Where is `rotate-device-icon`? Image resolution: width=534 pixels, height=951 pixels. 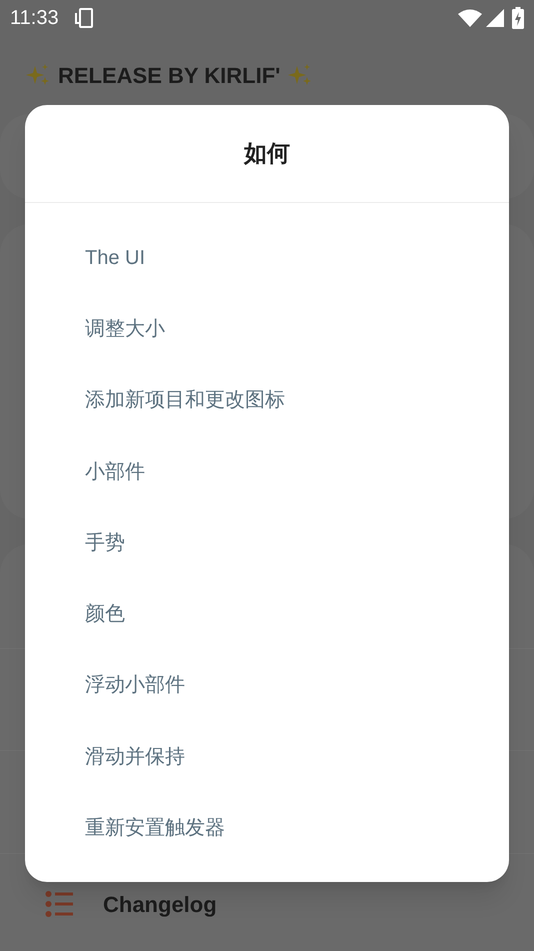
rotate-device-icon is located at coordinates (83, 18).